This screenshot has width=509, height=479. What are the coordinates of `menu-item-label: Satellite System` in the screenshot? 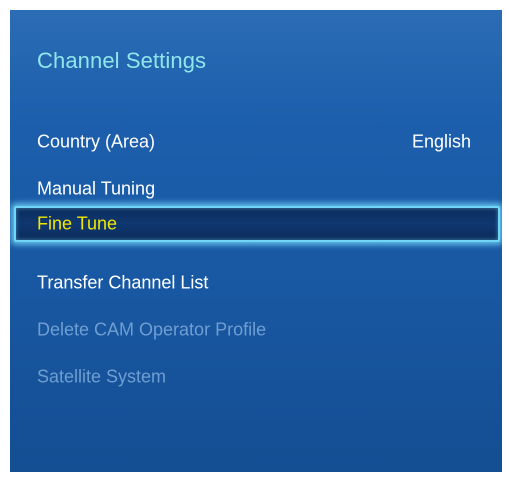 It's located at (102, 376).